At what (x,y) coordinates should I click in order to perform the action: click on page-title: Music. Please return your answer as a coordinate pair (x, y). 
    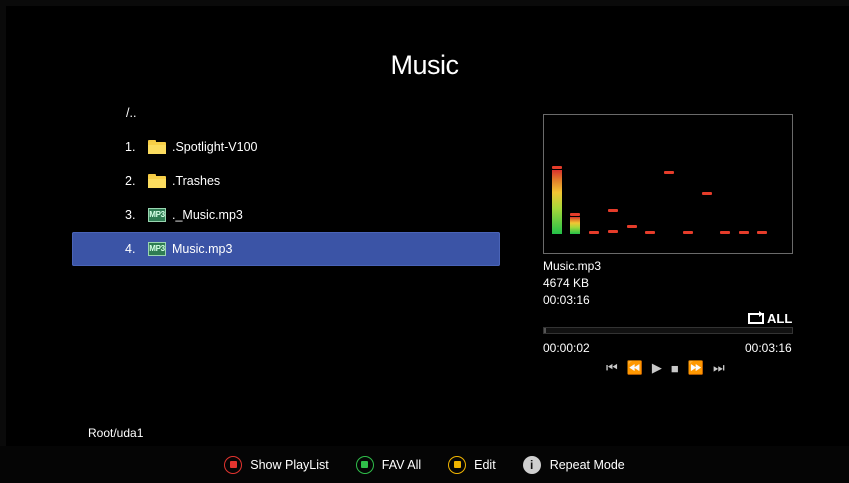
    Looking at the image, I should click on (424, 65).